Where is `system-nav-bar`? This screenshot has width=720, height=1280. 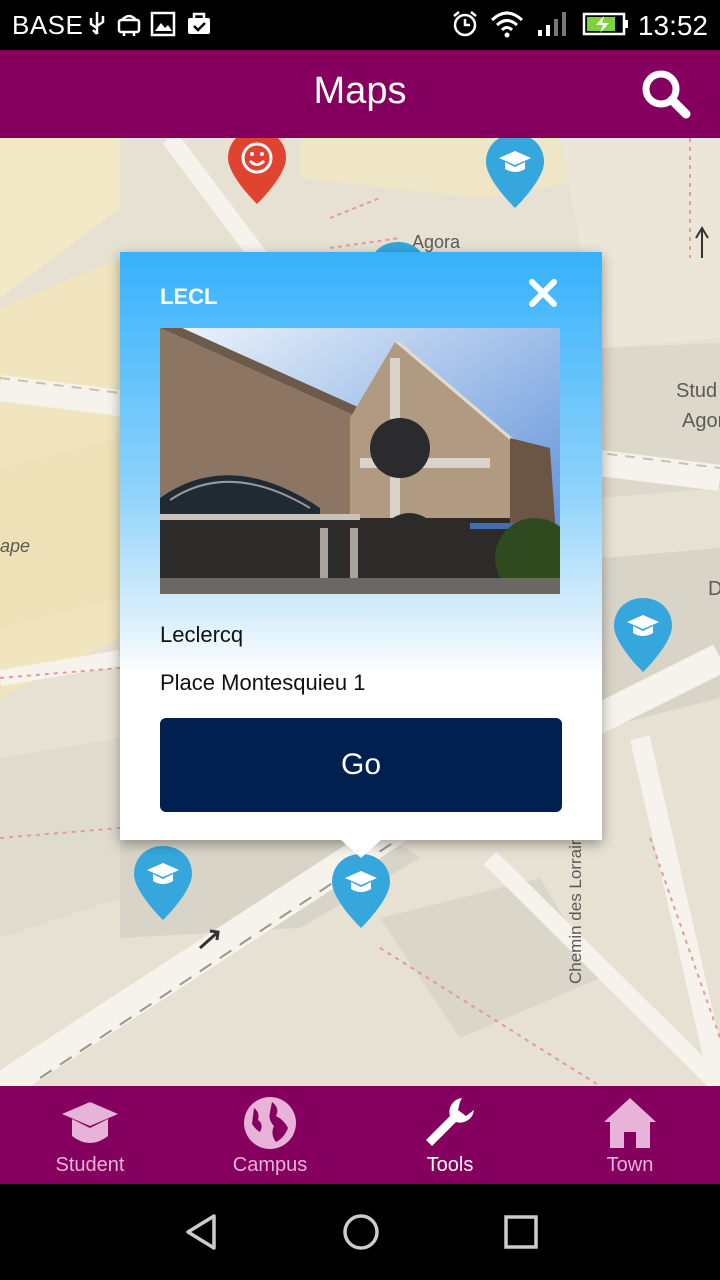
system-nav-bar is located at coordinates (360, 1232).